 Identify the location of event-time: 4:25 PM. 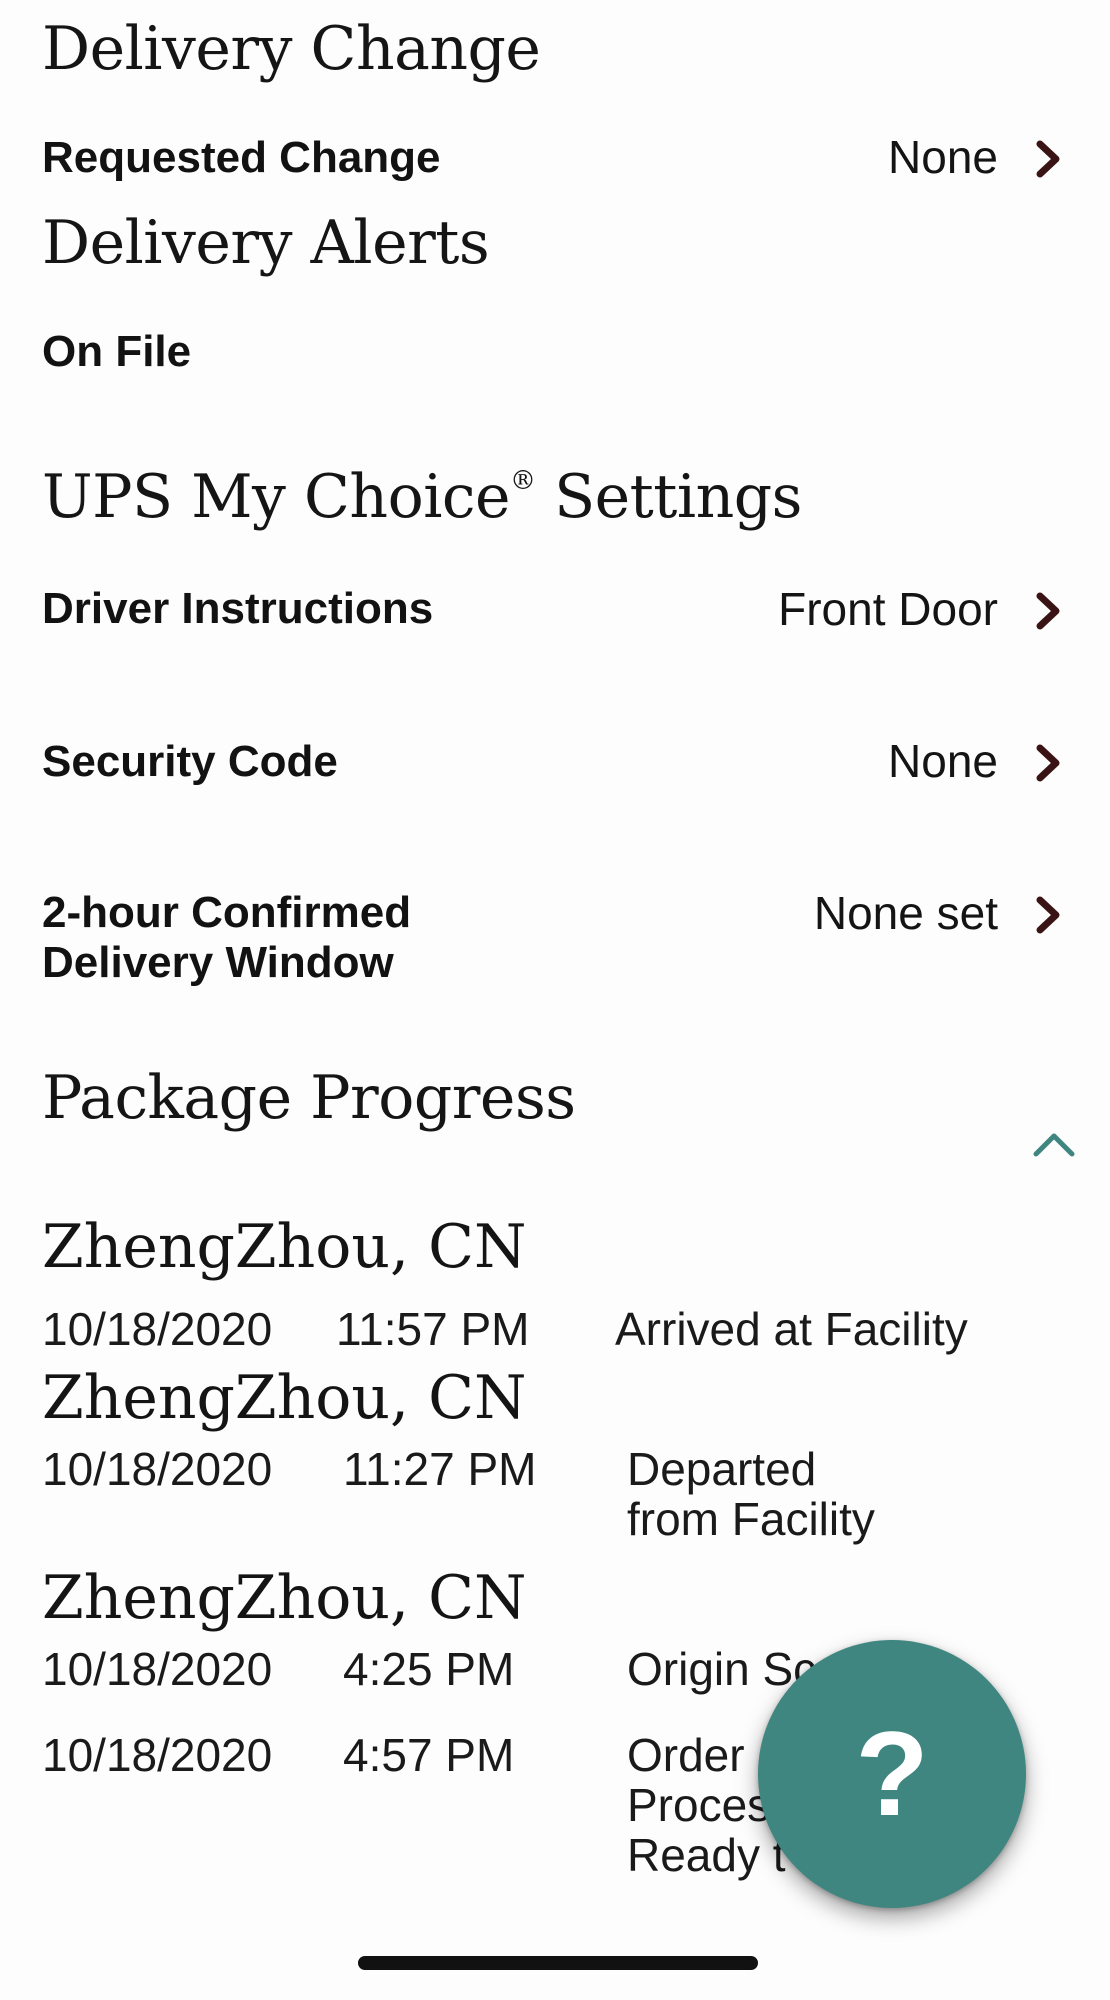
(429, 1669).